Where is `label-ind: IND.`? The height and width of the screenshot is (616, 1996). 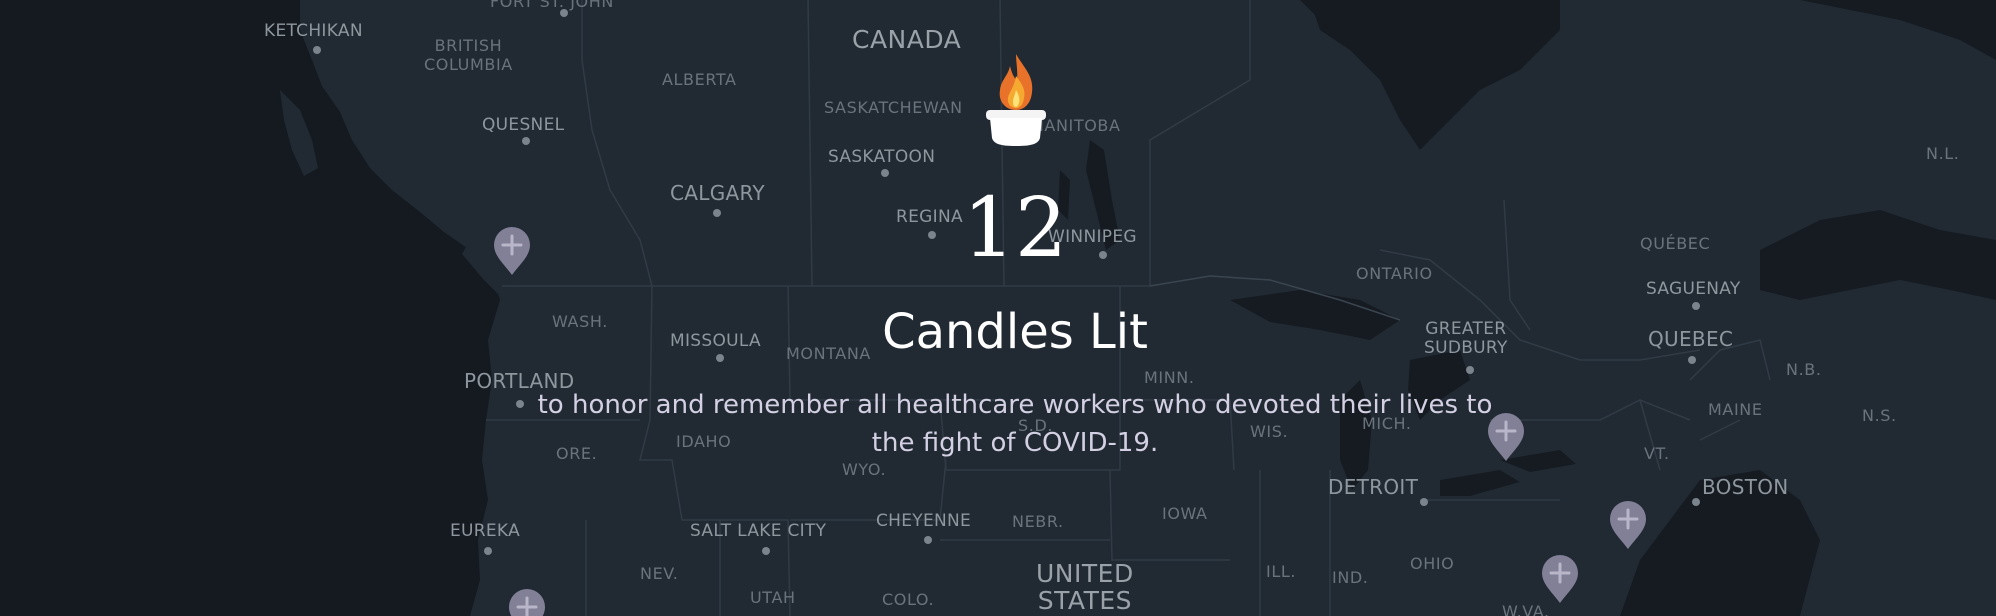 label-ind: IND. is located at coordinates (1350, 577).